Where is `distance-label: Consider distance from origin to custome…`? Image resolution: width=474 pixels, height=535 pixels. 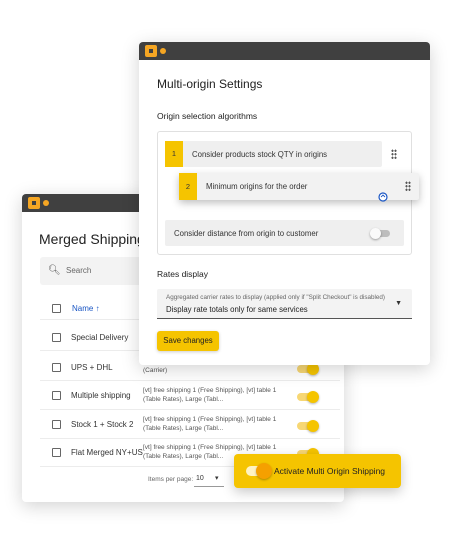
distance-label: Consider distance from origin to custome… is located at coordinates (246, 233).